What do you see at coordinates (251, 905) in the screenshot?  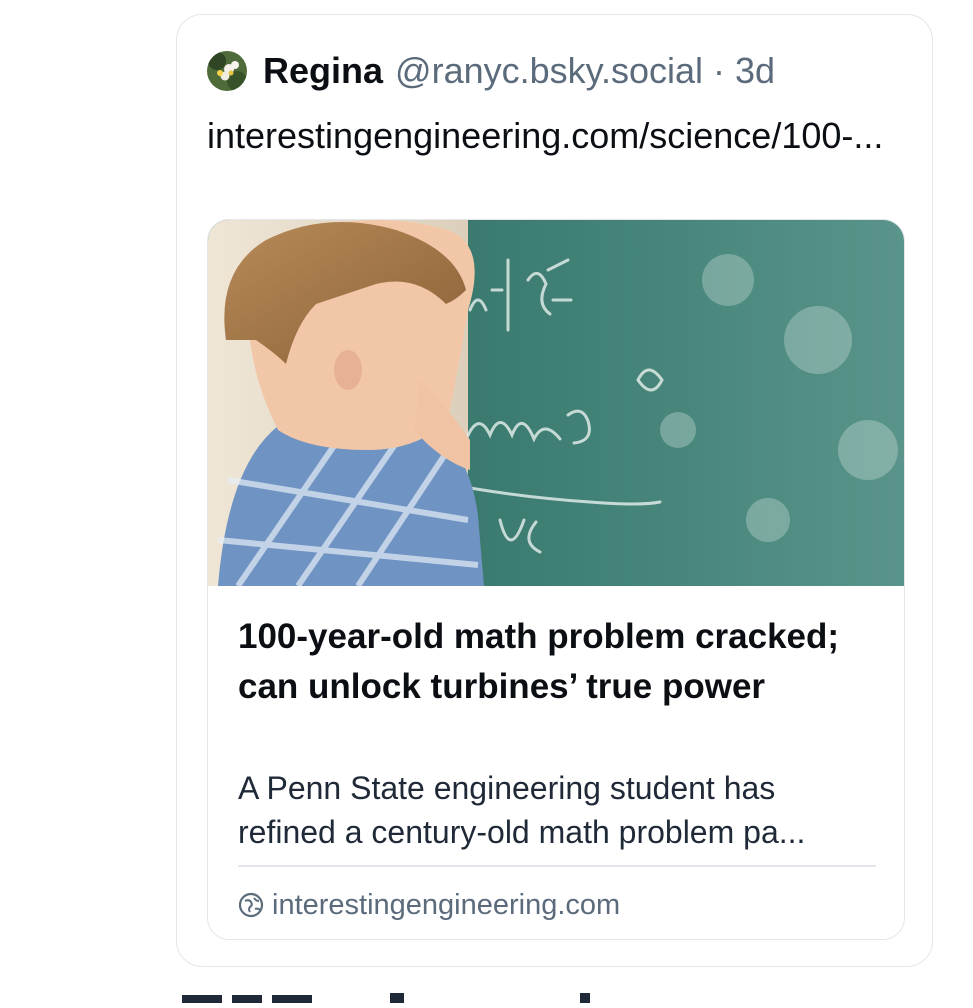 I see `globe-icon` at bounding box center [251, 905].